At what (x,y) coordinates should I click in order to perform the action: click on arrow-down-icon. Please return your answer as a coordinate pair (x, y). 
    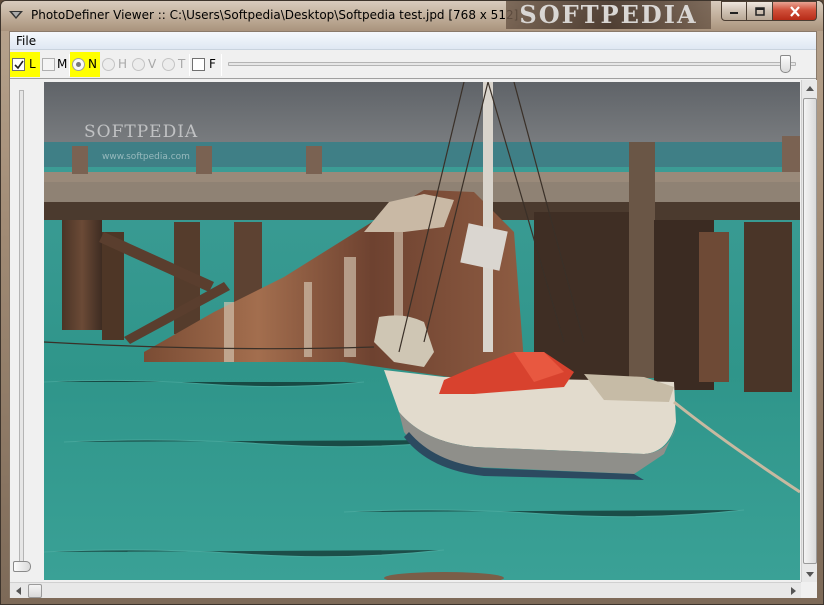
    Looking at the image, I should click on (810, 574).